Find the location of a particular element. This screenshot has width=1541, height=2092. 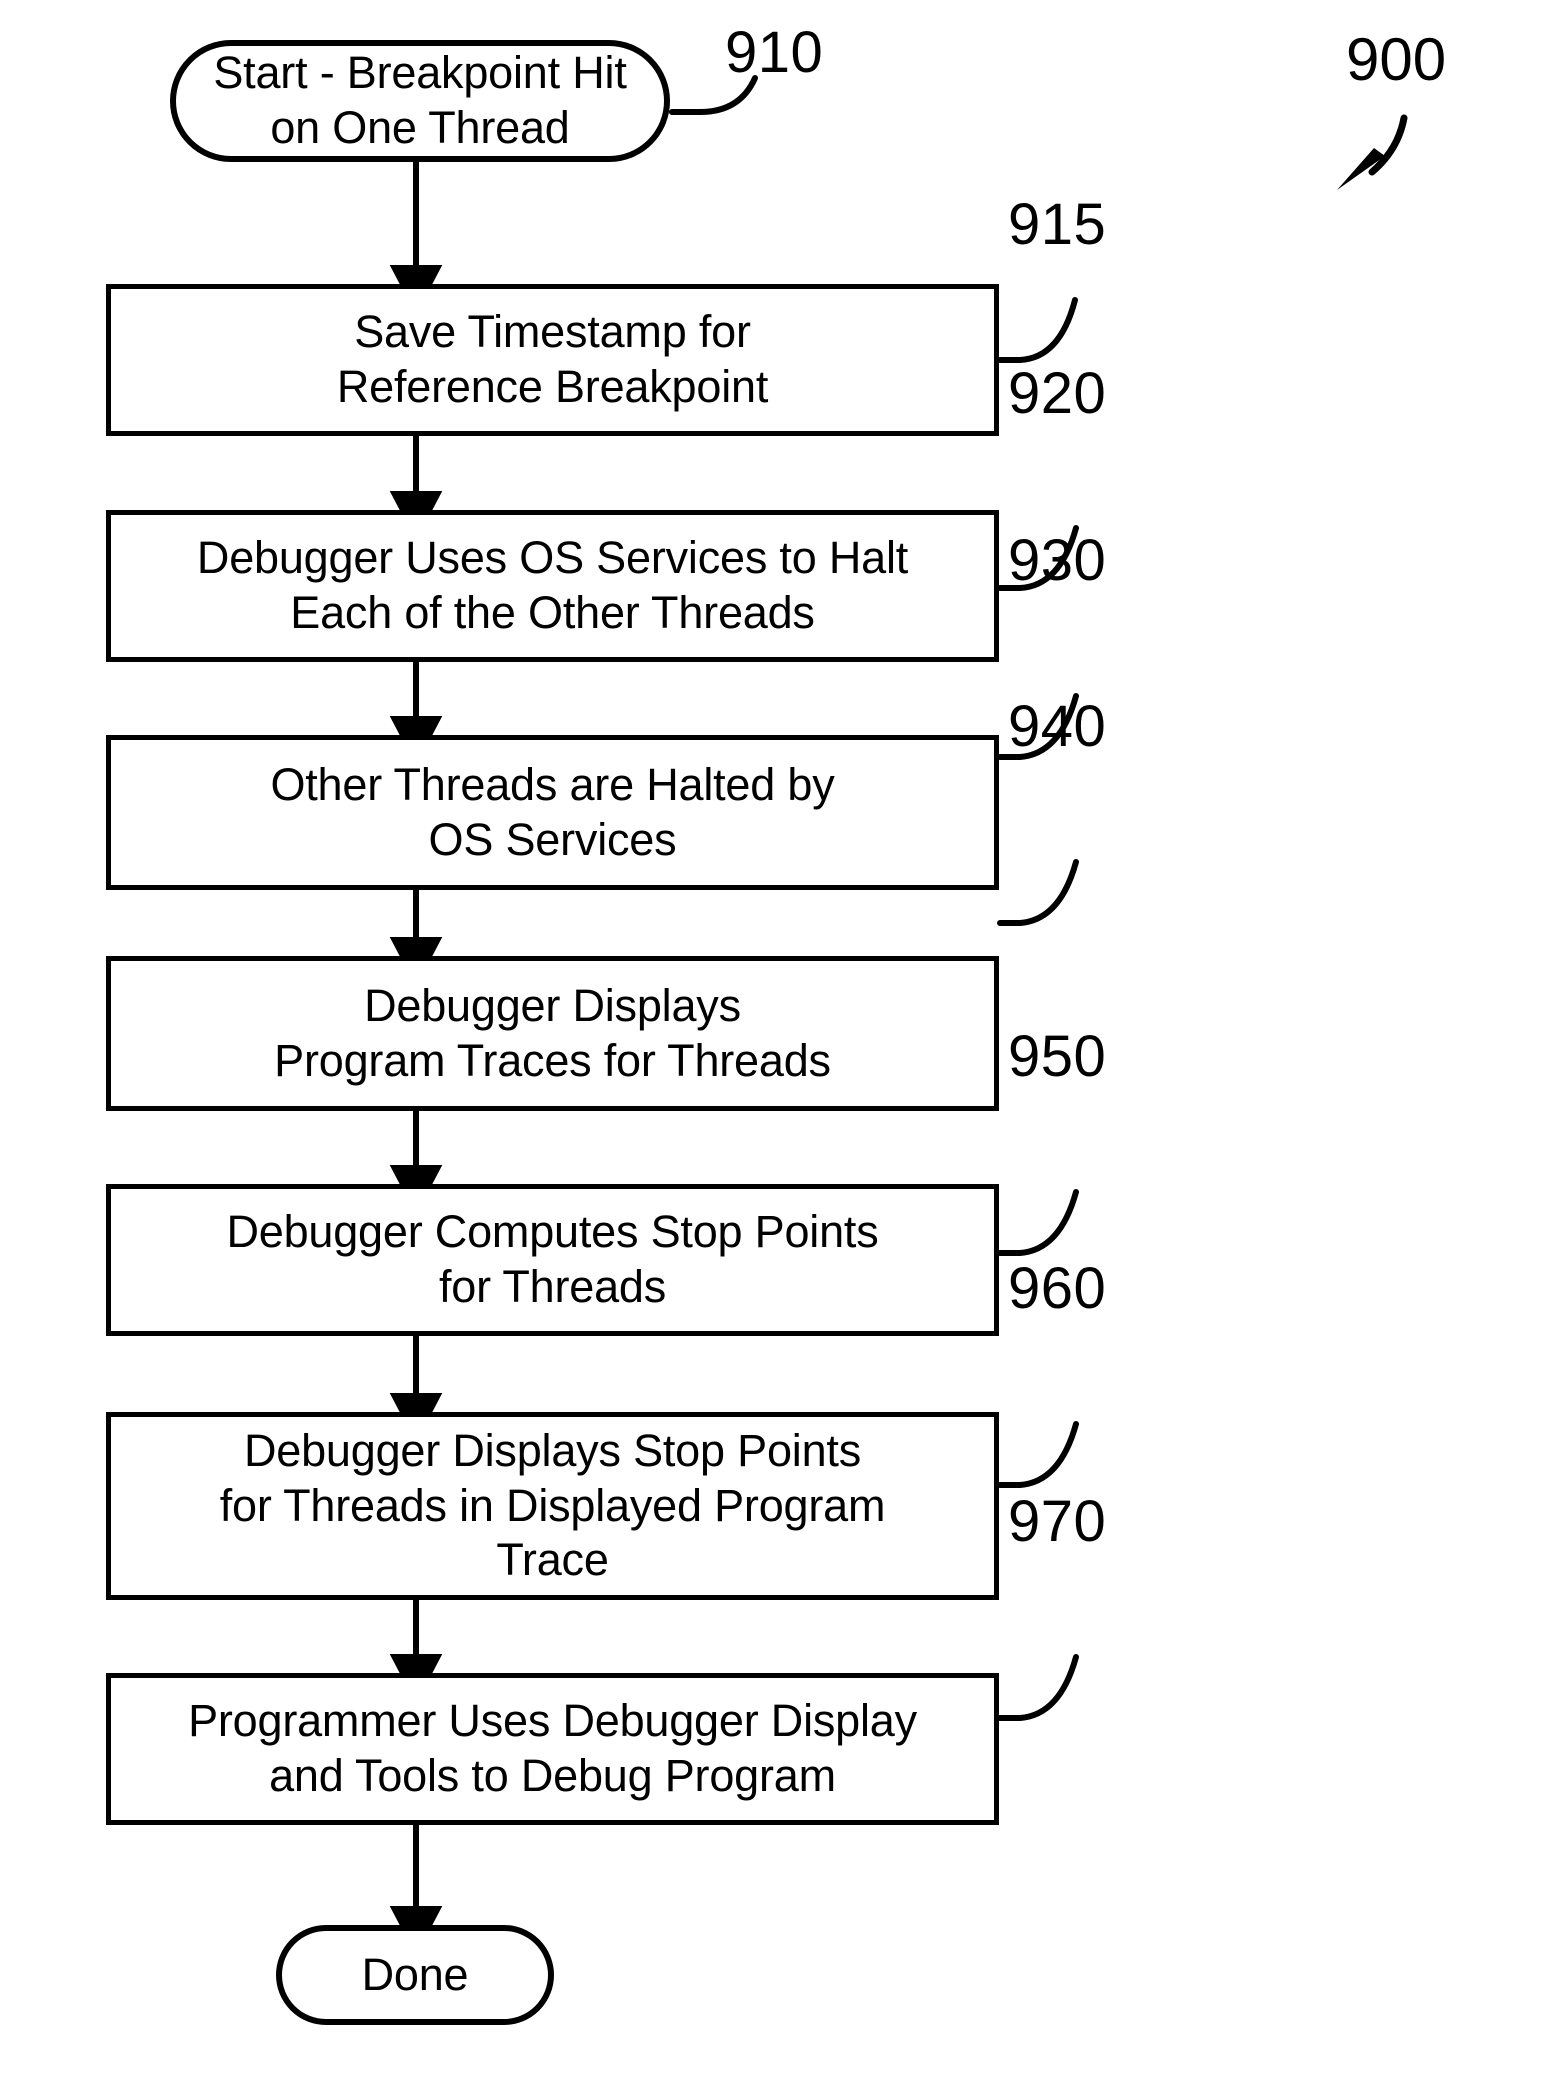

ref-numeral-910: 910 is located at coordinates (774, 53).